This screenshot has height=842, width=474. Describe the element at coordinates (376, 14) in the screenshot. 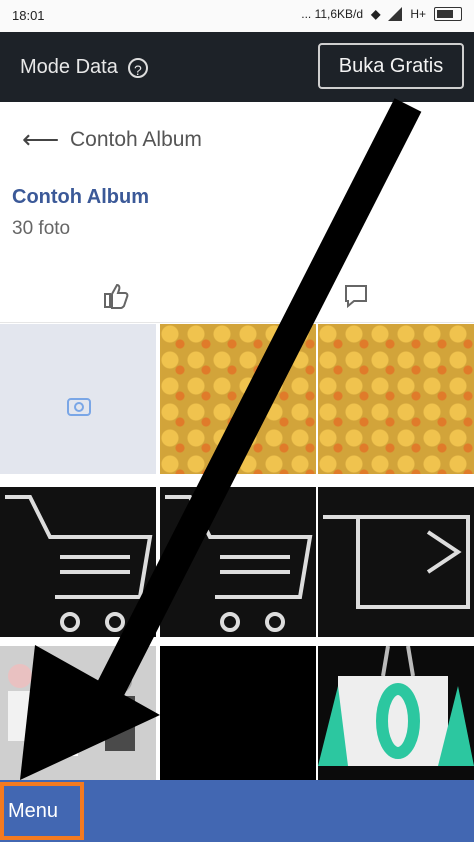

I see `notification-icon: ◆` at that location.